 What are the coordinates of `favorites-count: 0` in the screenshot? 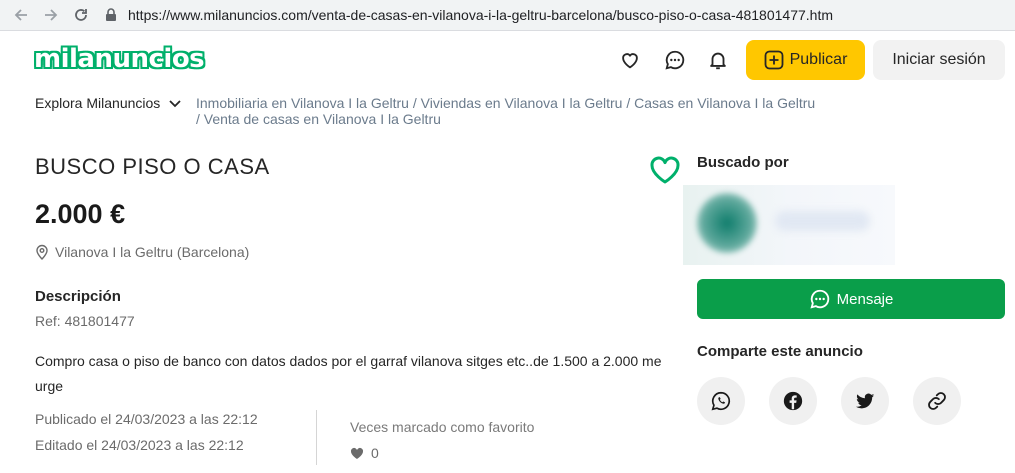 It's located at (364, 453).